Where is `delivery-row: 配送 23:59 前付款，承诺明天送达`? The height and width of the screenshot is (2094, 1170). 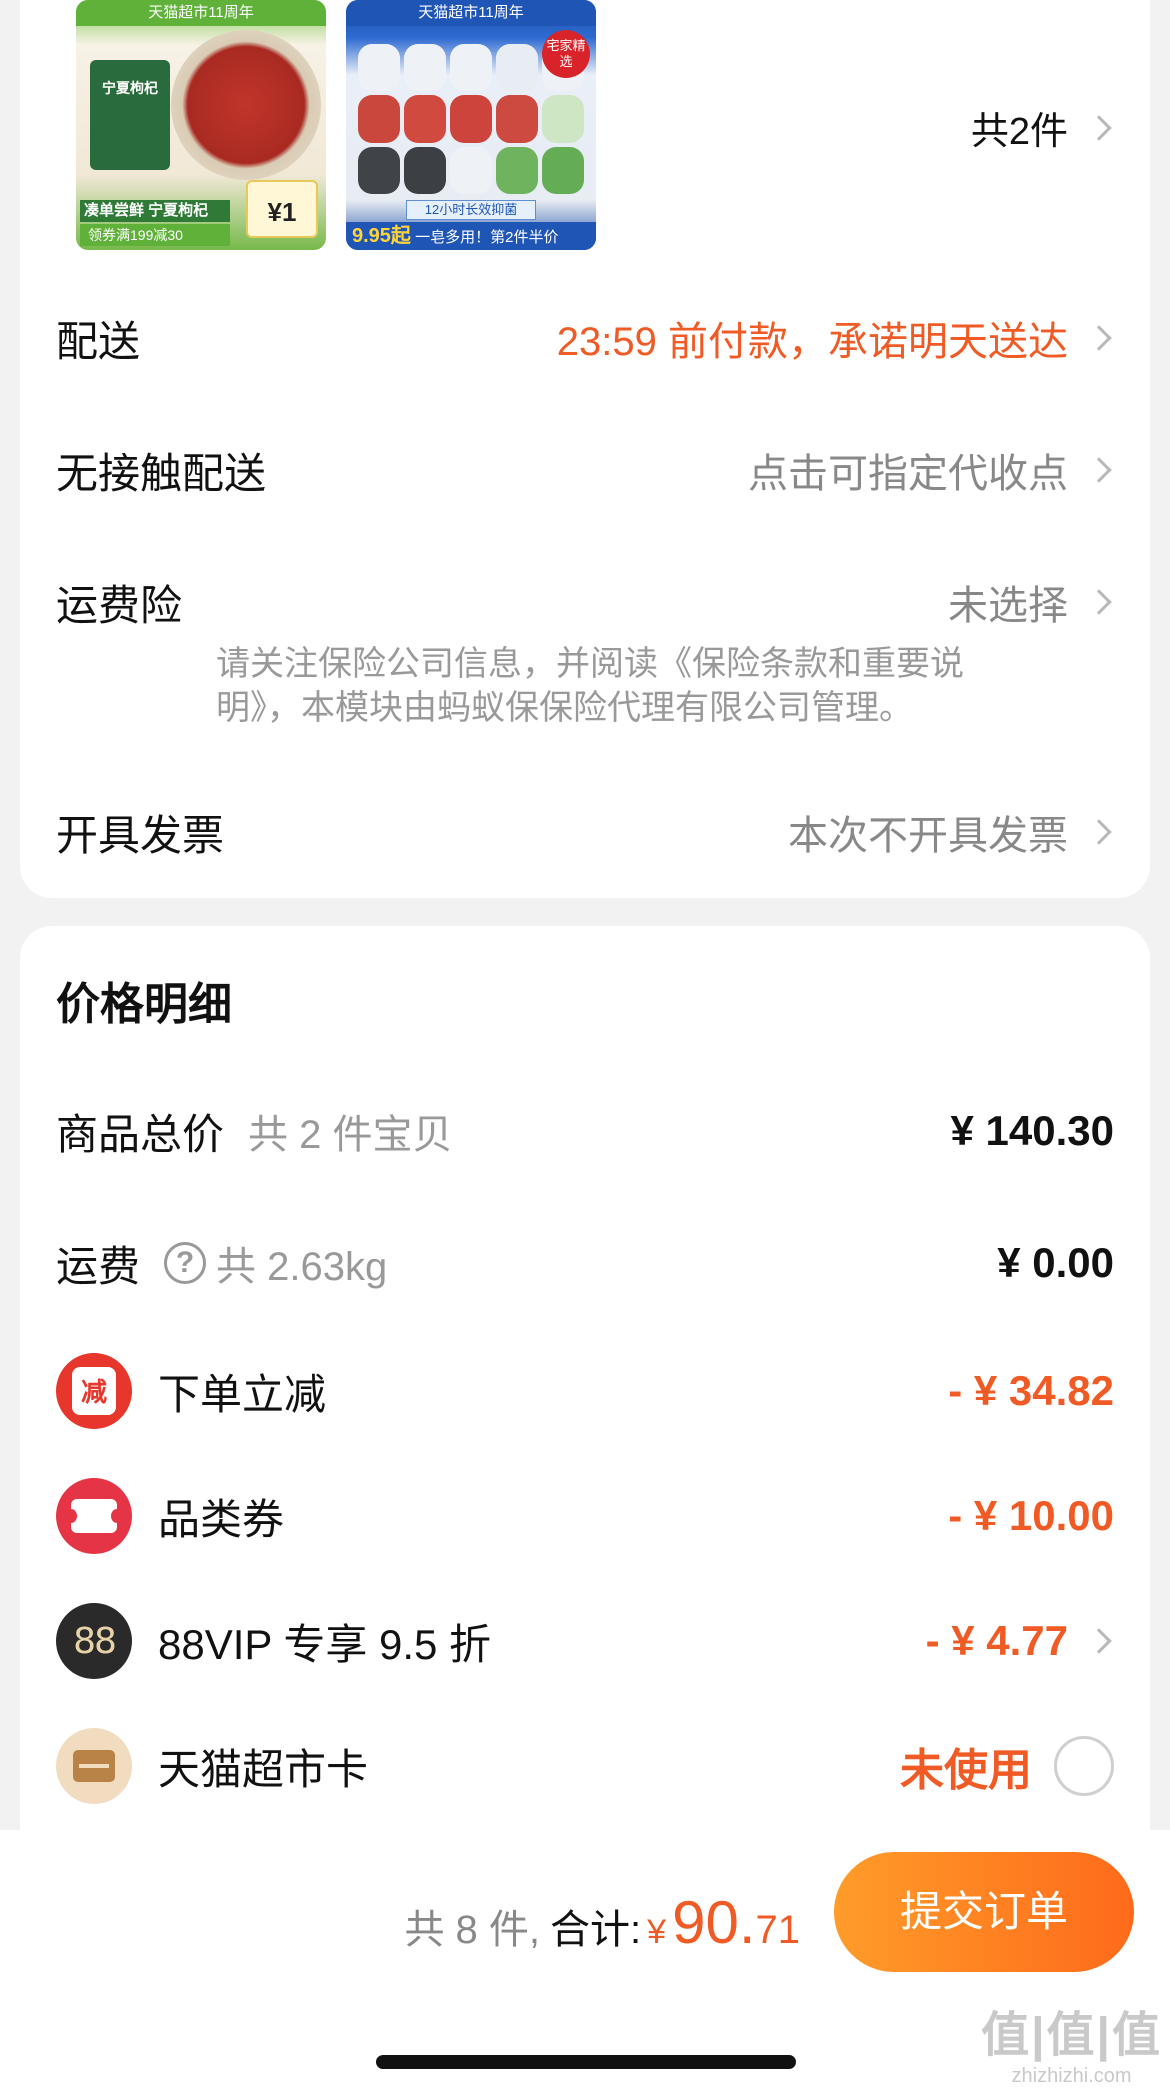 delivery-row: 配送 23:59 前付款，承诺明天送达 is located at coordinates (585, 338).